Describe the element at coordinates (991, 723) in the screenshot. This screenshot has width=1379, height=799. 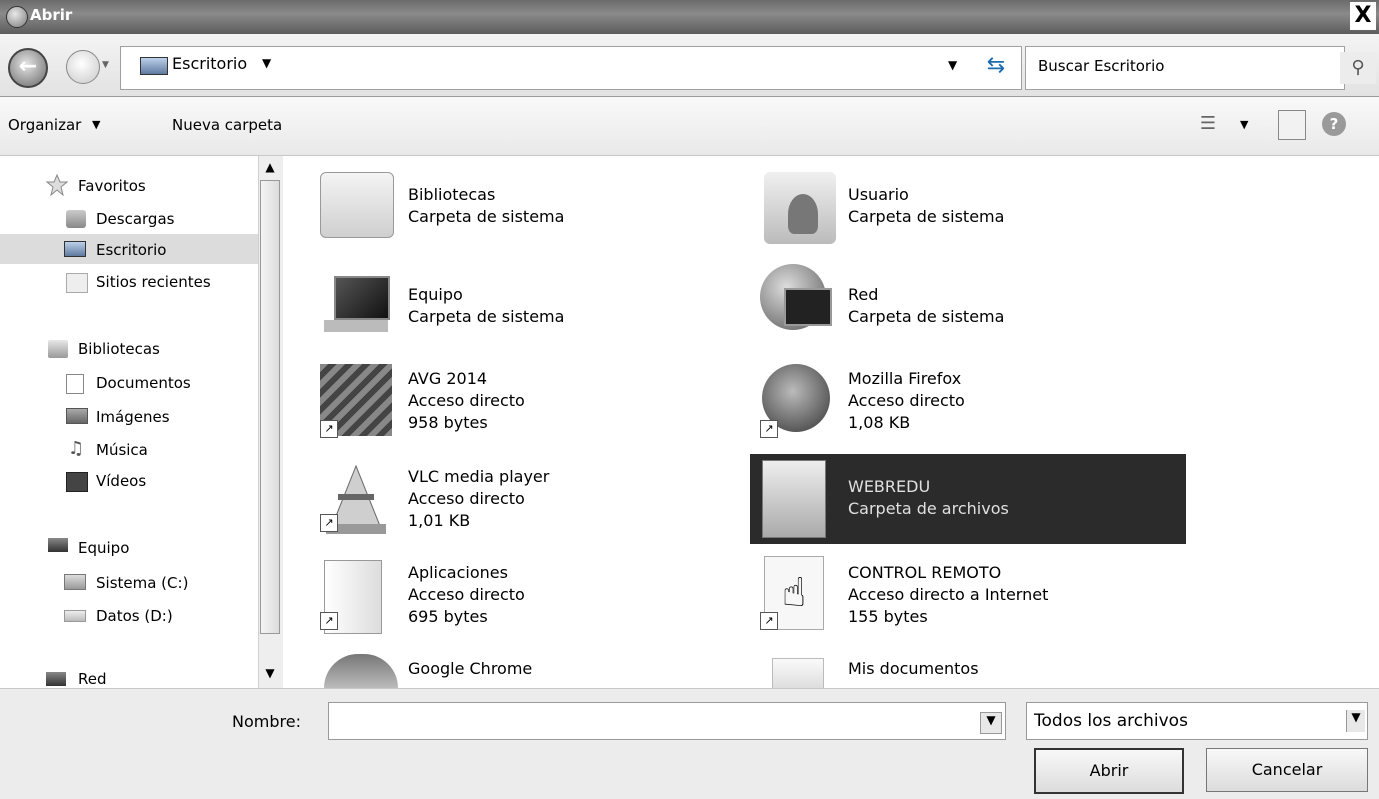
I see `file-name-dropdown: ▼` at that location.